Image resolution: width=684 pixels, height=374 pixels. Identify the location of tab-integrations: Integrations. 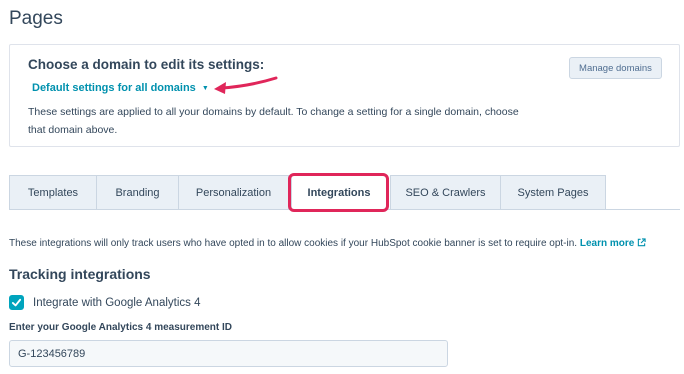
(339, 192).